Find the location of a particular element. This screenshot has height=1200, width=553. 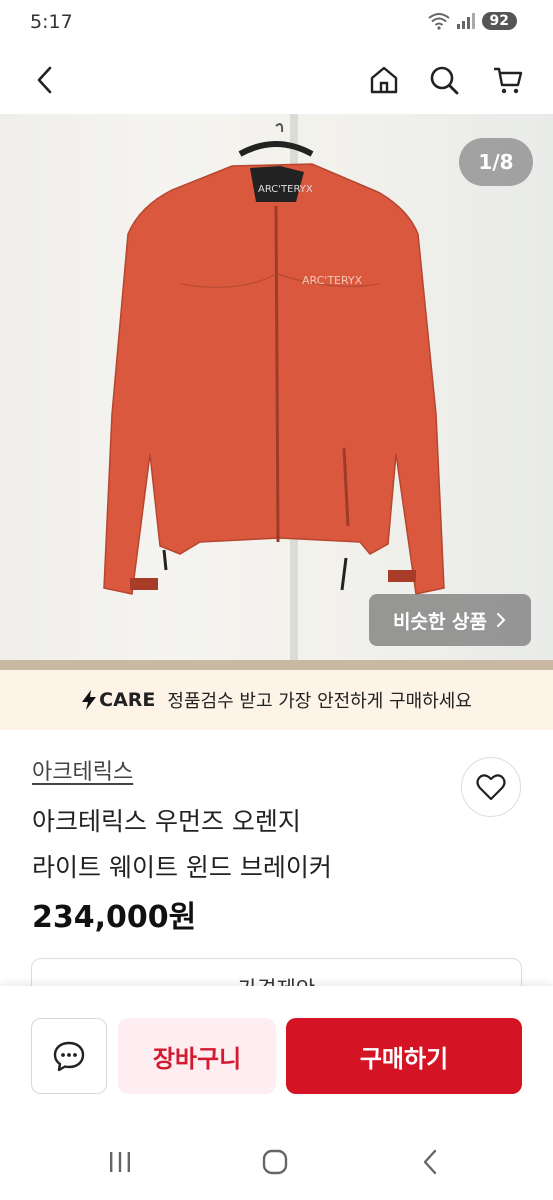

back-arrow-icon is located at coordinates (430, 1162).